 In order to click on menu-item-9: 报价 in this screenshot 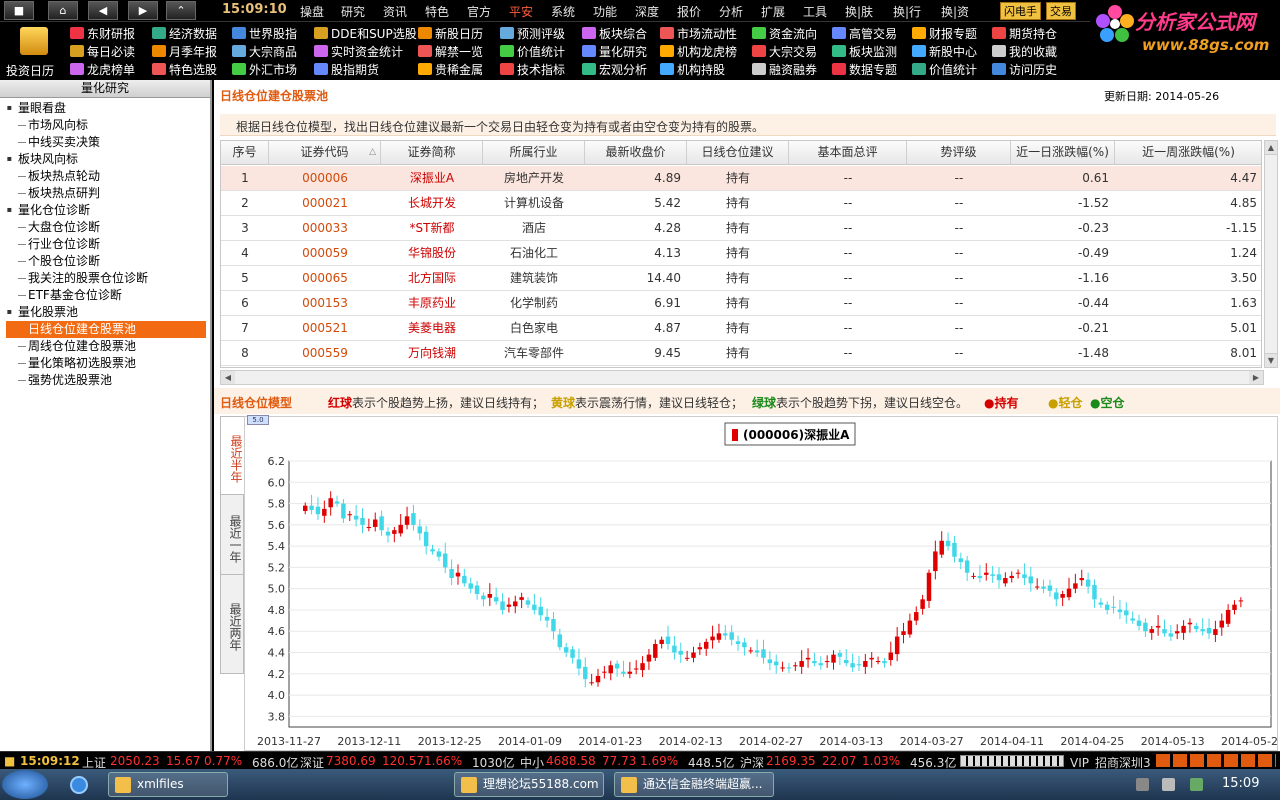, I will do `click(689, 11)`.